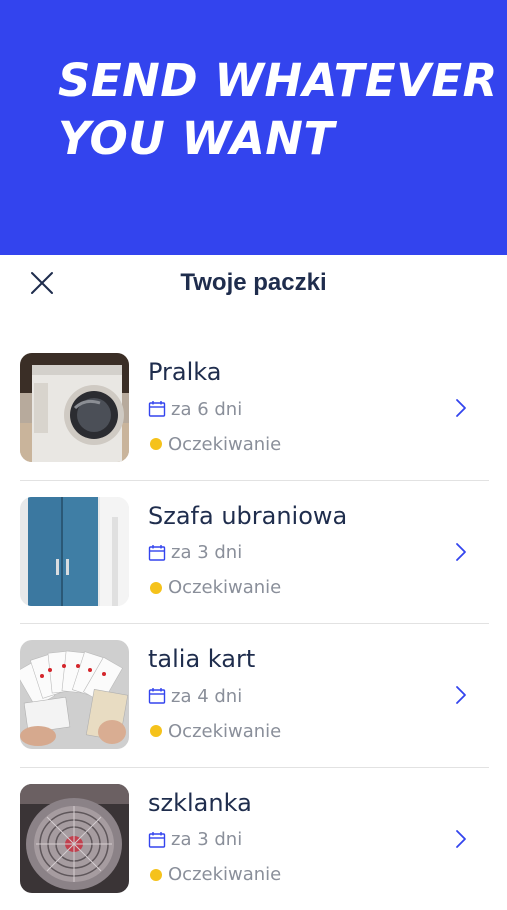  Describe the element at coordinates (201, 659) in the screenshot. I see `package-name: talia kart` at that location.